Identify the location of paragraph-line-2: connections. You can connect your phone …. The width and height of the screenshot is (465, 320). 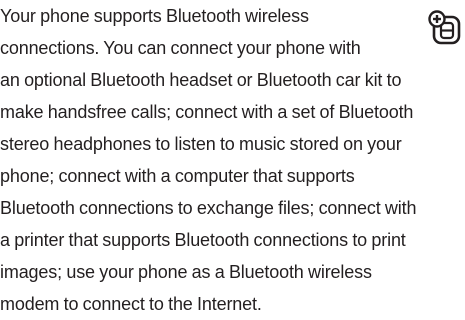
(180, 48).